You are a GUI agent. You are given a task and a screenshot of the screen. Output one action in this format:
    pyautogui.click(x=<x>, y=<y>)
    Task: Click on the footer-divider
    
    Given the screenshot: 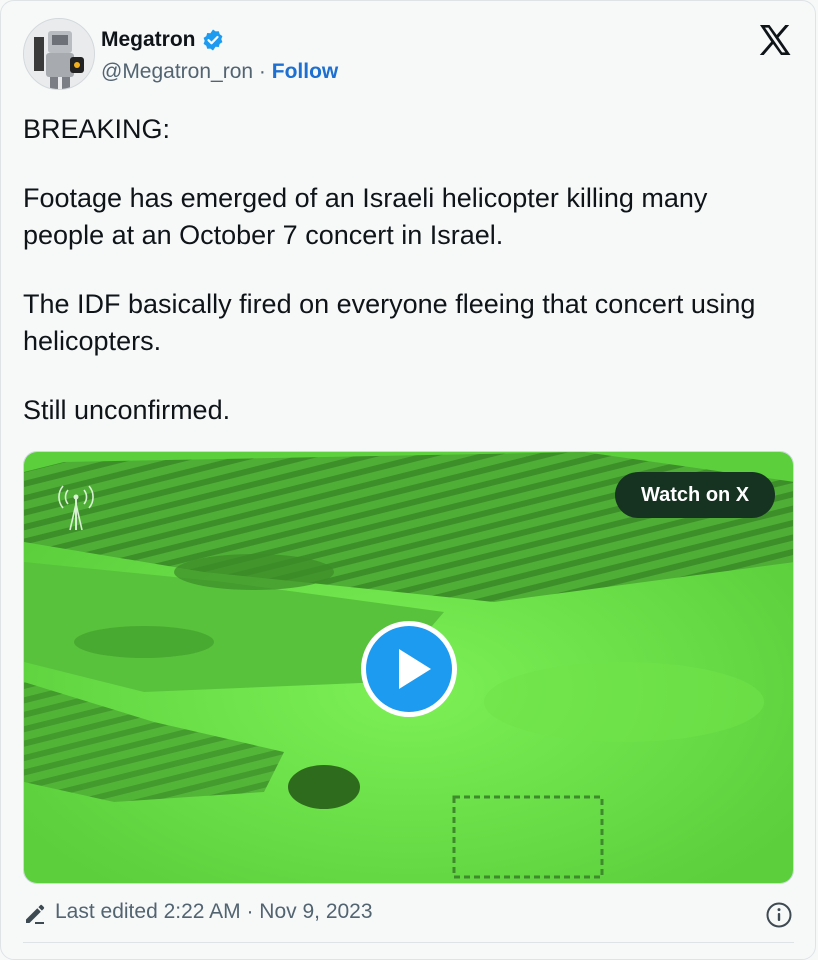 What is the action you would take?
    pyautogui.click(x=408, y=942)
    